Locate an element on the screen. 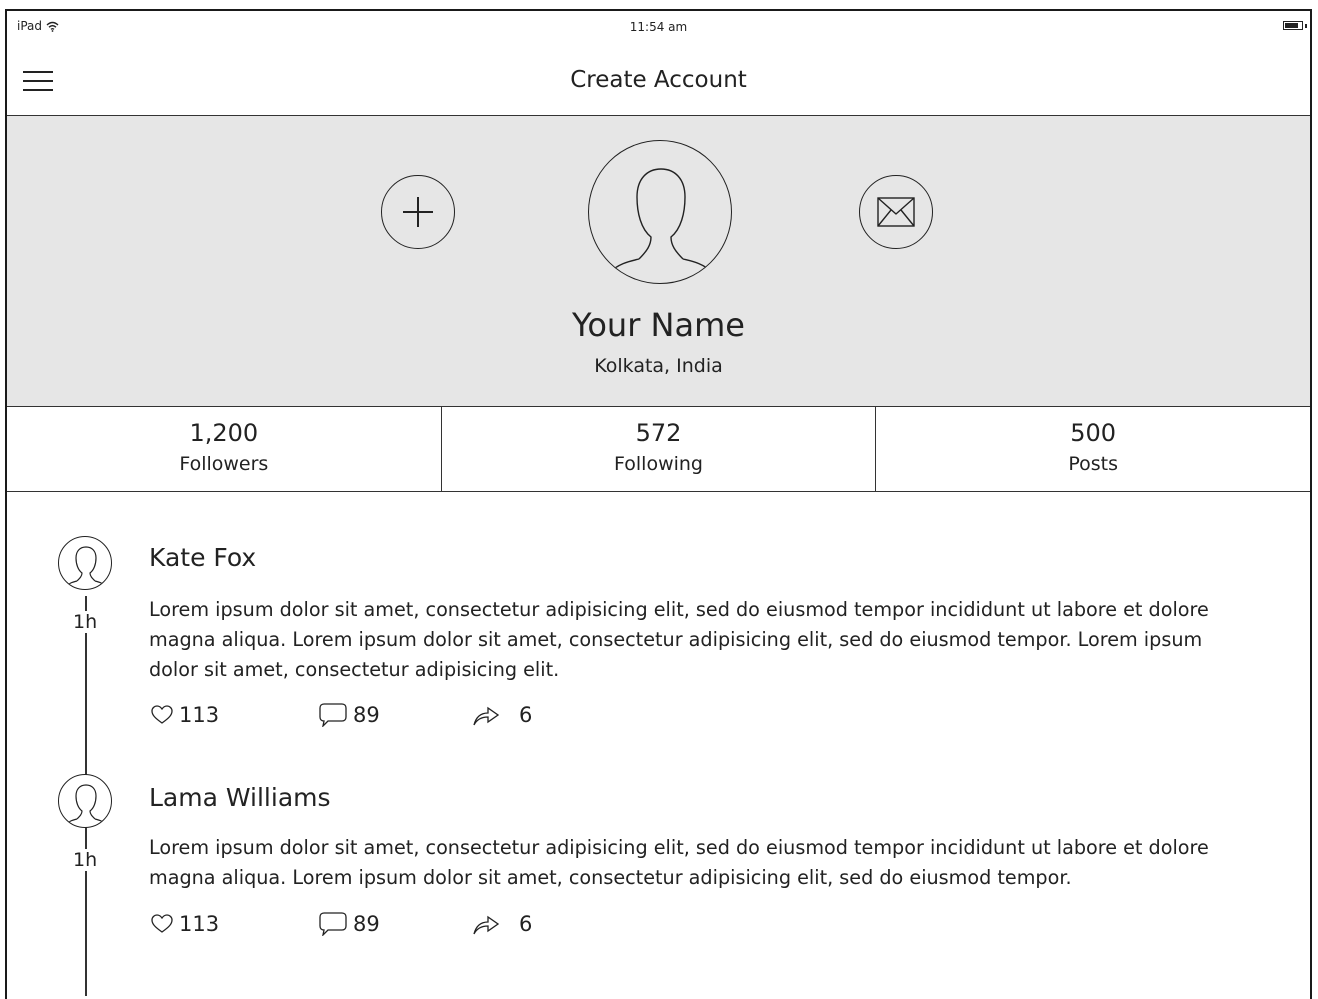 Image resolution: width=1318 pixels, height=999 pixels. profile-avatar is located at coordinates (660, 212).